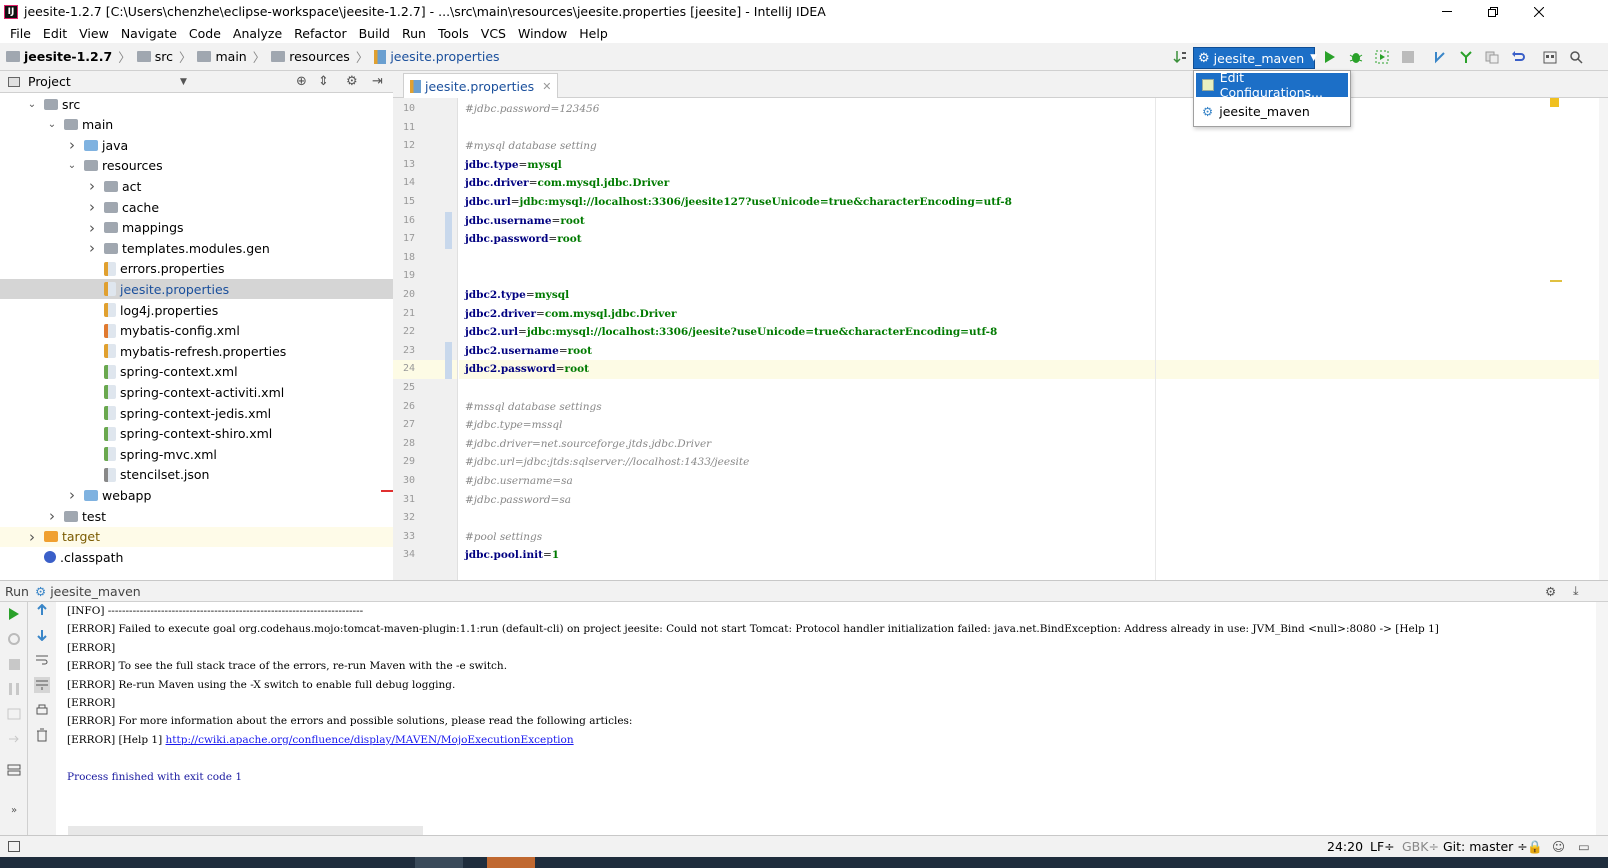 The height and width of the screenshot is (868, 1608). I want to click on minimize-button, so click(1447, 11).